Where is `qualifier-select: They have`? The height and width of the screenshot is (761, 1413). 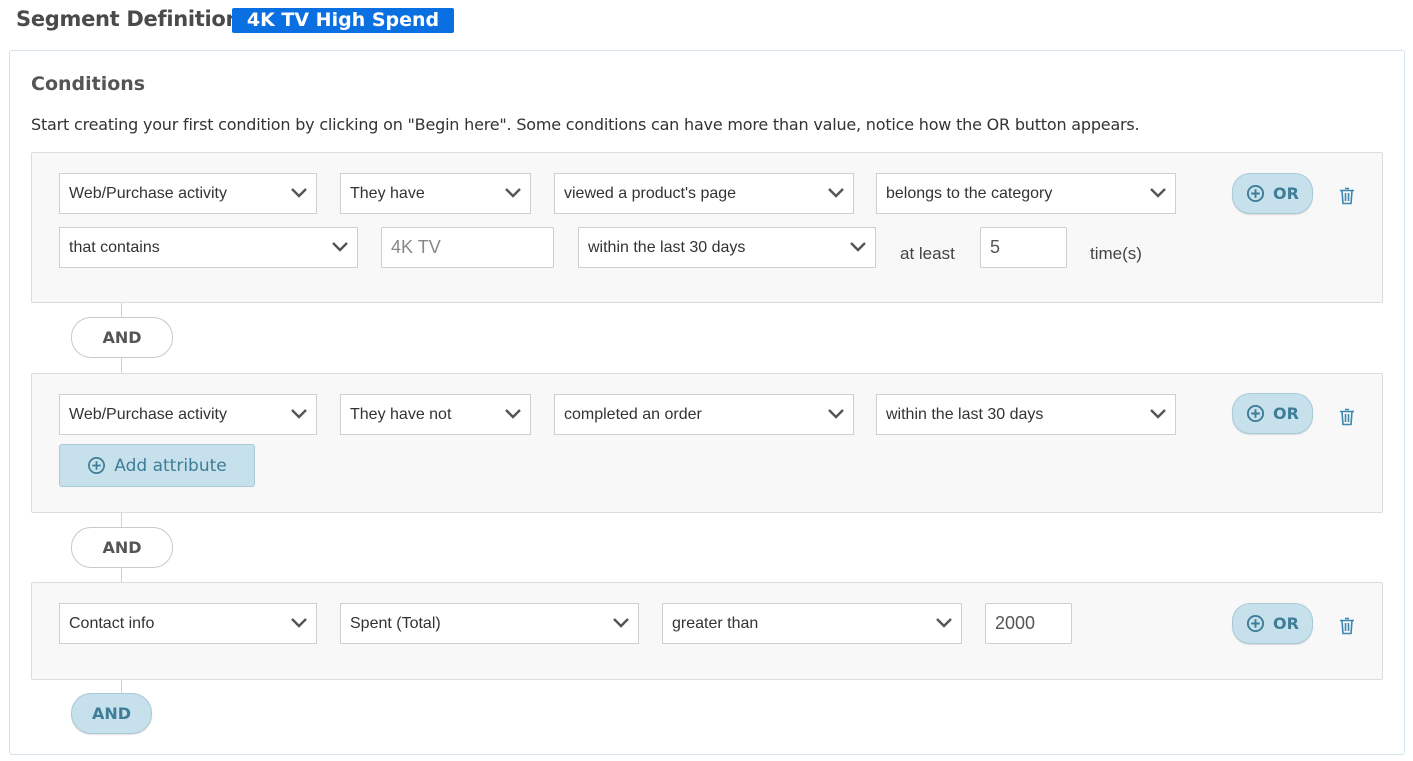
qualifier-select: They have is located at coordinates (435, 193).